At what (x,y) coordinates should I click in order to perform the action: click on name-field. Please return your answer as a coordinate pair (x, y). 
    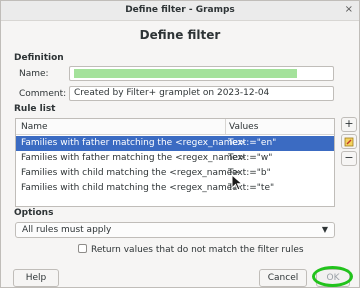
    Looking at the image, I should click on (201, 73).